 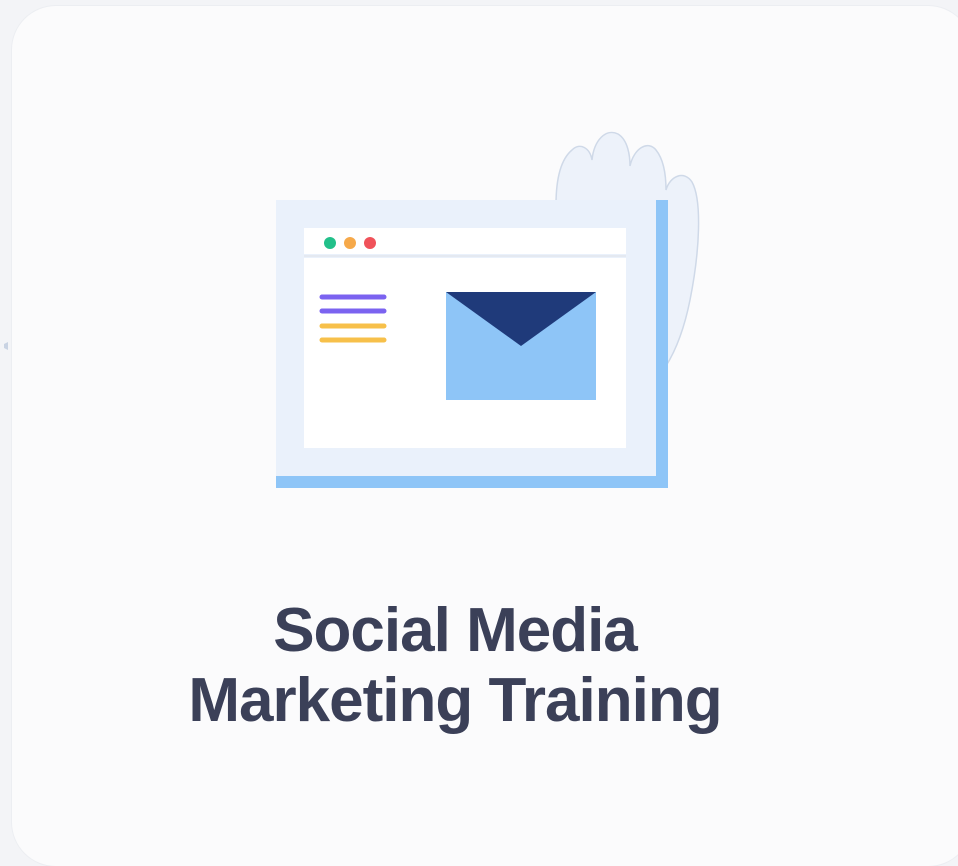 What do you see at coordinates (455, 630) in the screenshot?
I see `course-title-line1: Social Media` at bounding box center [455, 630].